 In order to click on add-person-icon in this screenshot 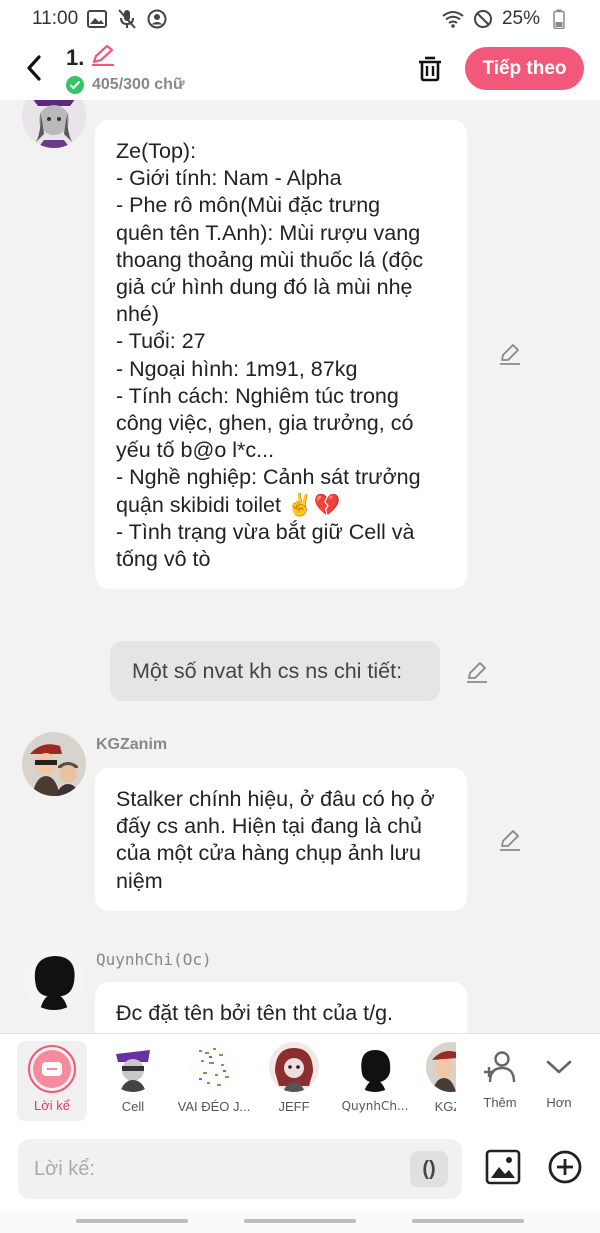, I will do `click(500, 1067)`.